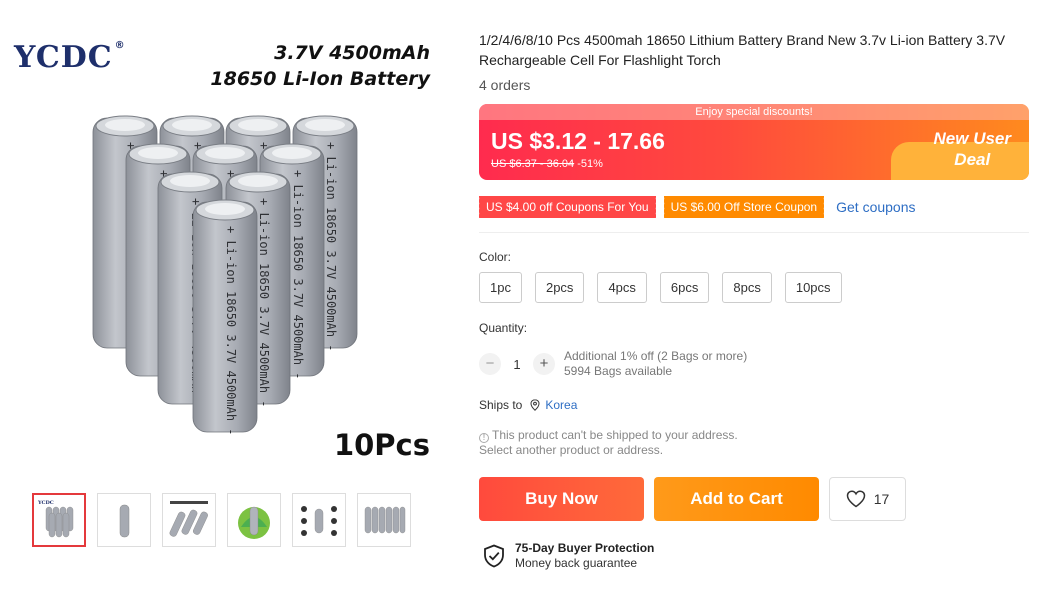 This screenshot has height=605, width=1057. I want to click on new-user-deal-line2: Deal, so click(972, 159).